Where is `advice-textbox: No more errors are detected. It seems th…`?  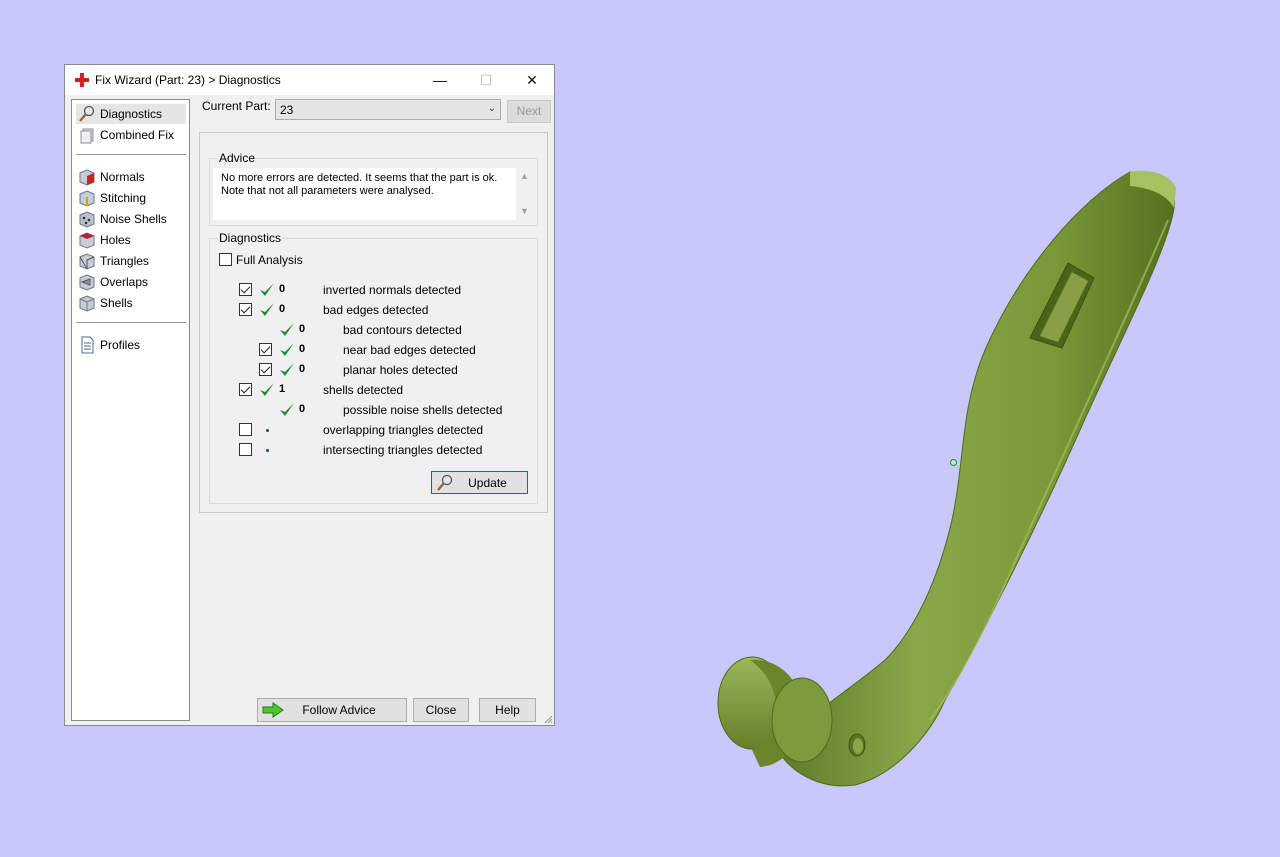 advice-textbox: No more errors are detected. It seems th… is located at coordinates (364, 194).